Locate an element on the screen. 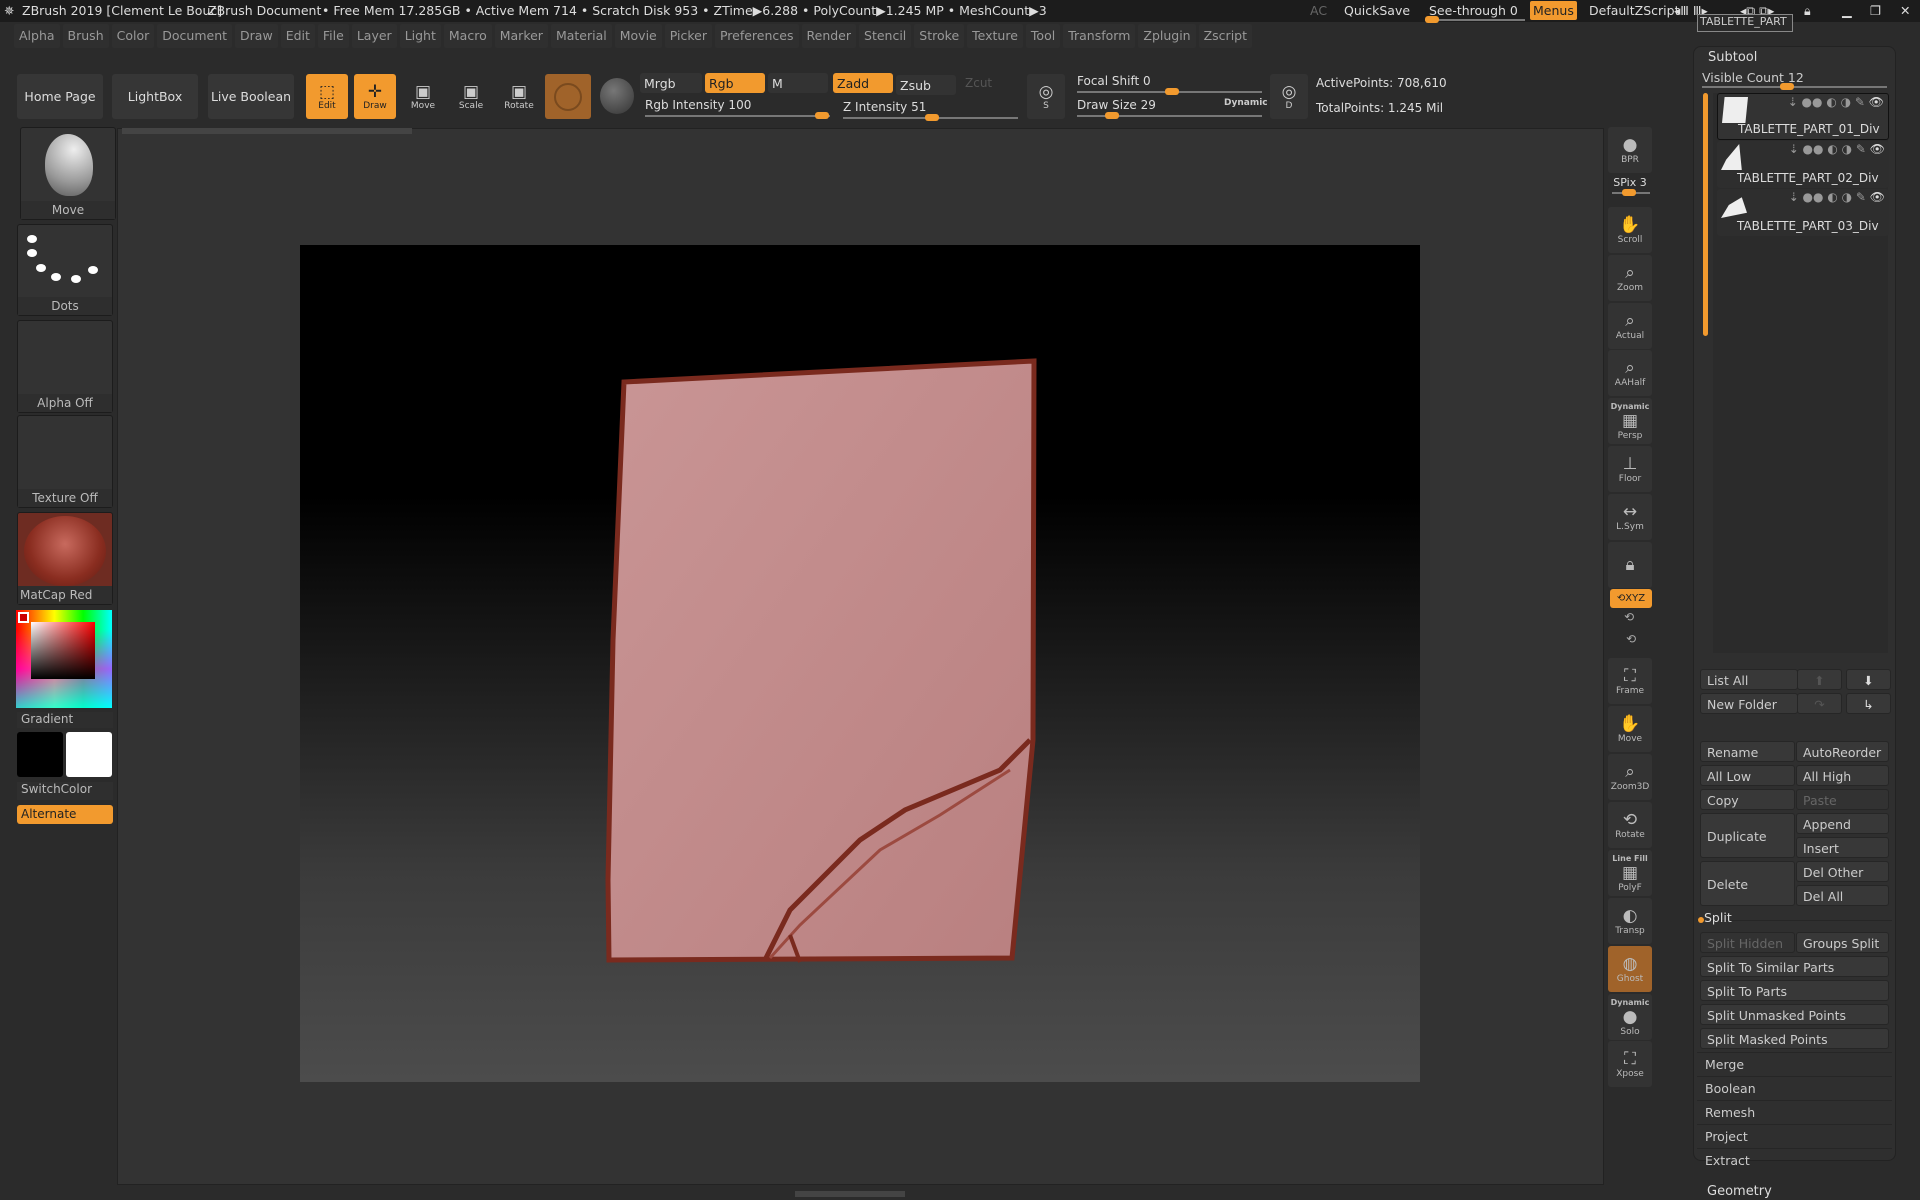  frame-button: ⛶ Frame is located at coordinates (1630, 681).